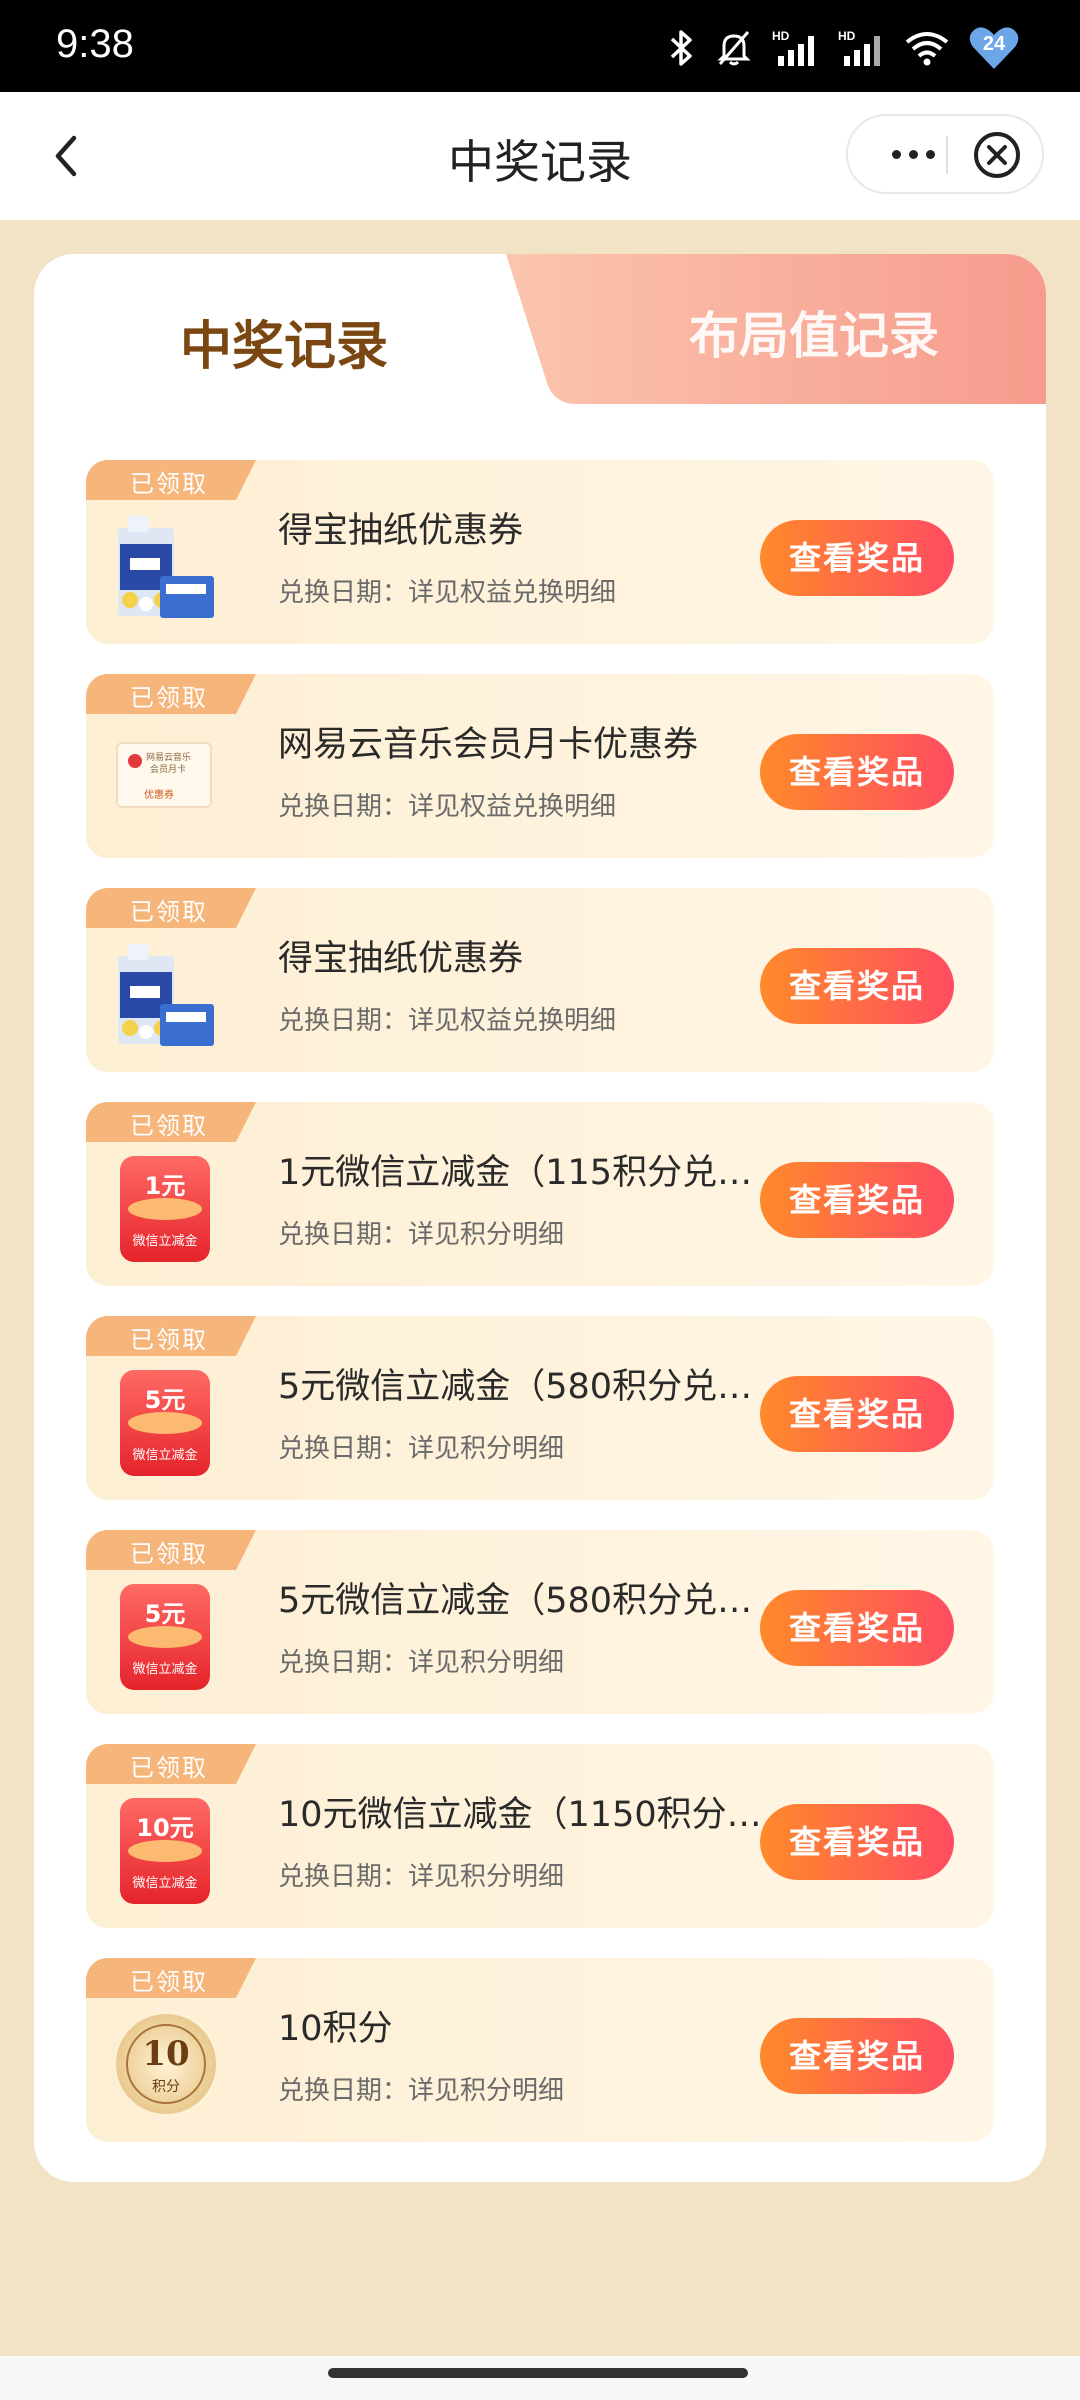 The width and height of the screenshot is (1080, 2400). What do you see at coordinates (528, 1815) in the screenshot?
I see `prize-title: 10元微信立减金（1150积分兑换）` at bounding box center [528, 1815].